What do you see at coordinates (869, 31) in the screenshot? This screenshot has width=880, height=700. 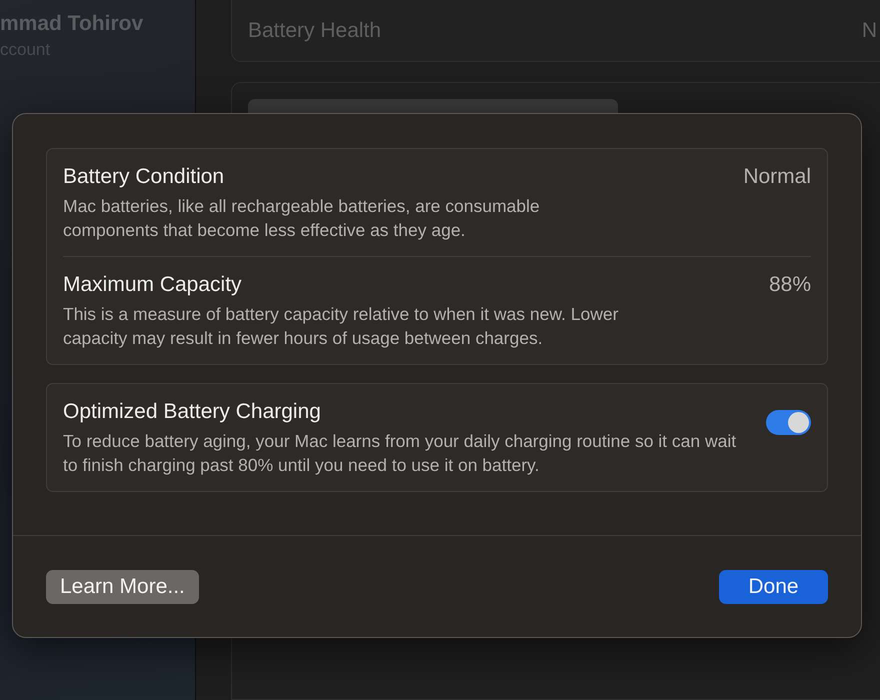 I see `battery-health-value: N` at bounding box center [869, 31].